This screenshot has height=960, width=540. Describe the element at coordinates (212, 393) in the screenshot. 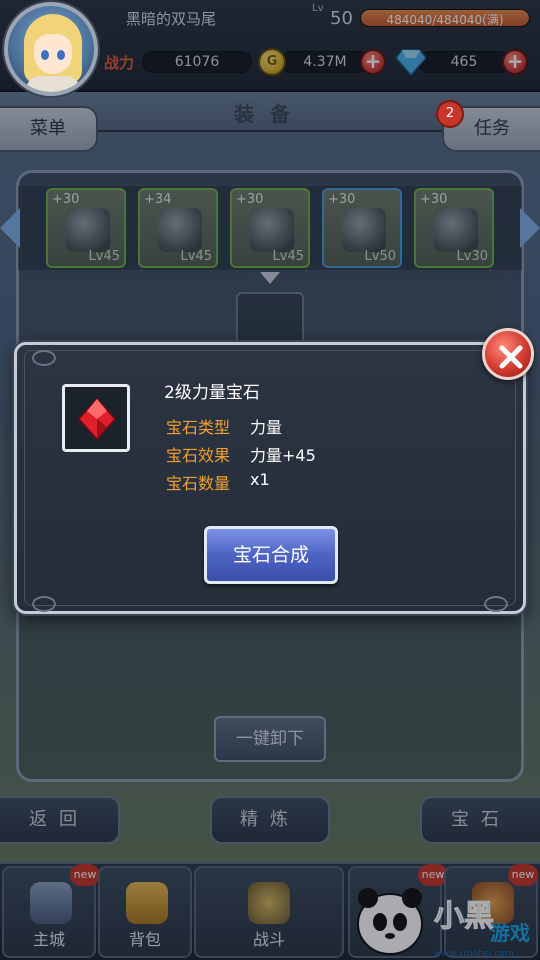

I see `gem-name: 2级力量宝石` at that location.